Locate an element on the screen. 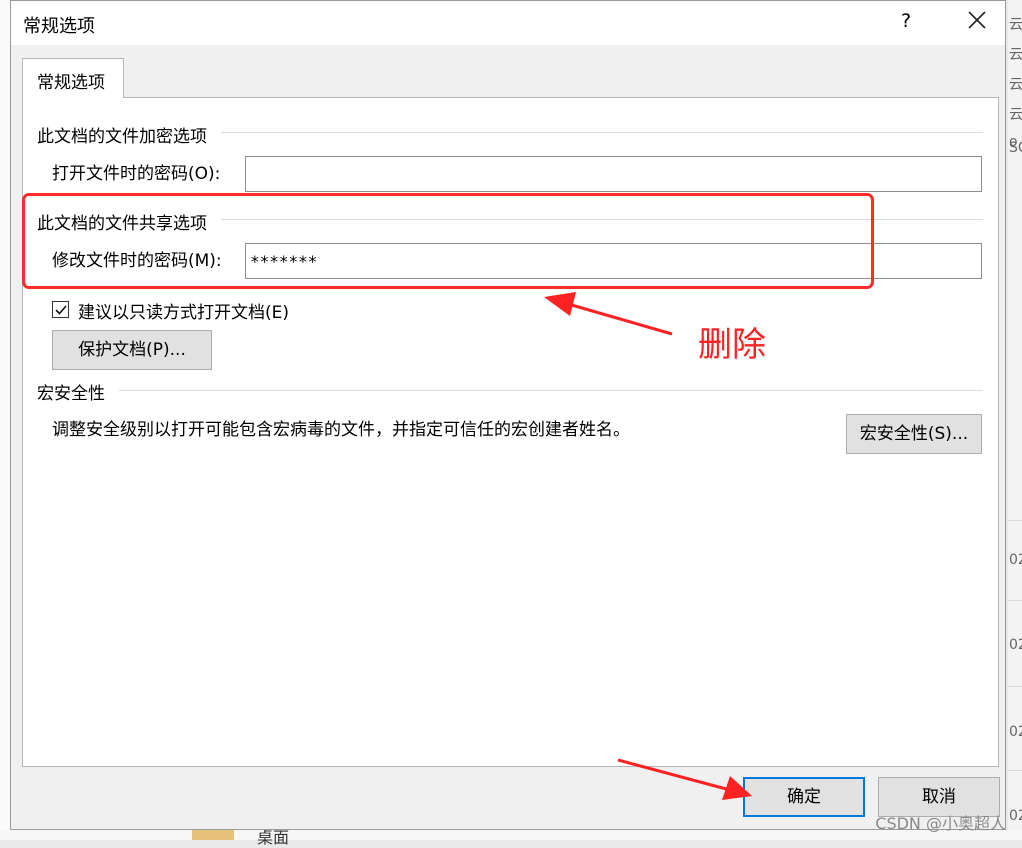 This screenshot has width=1022, height=848. ok-button: 确定 is located at coordinates (804, 797).